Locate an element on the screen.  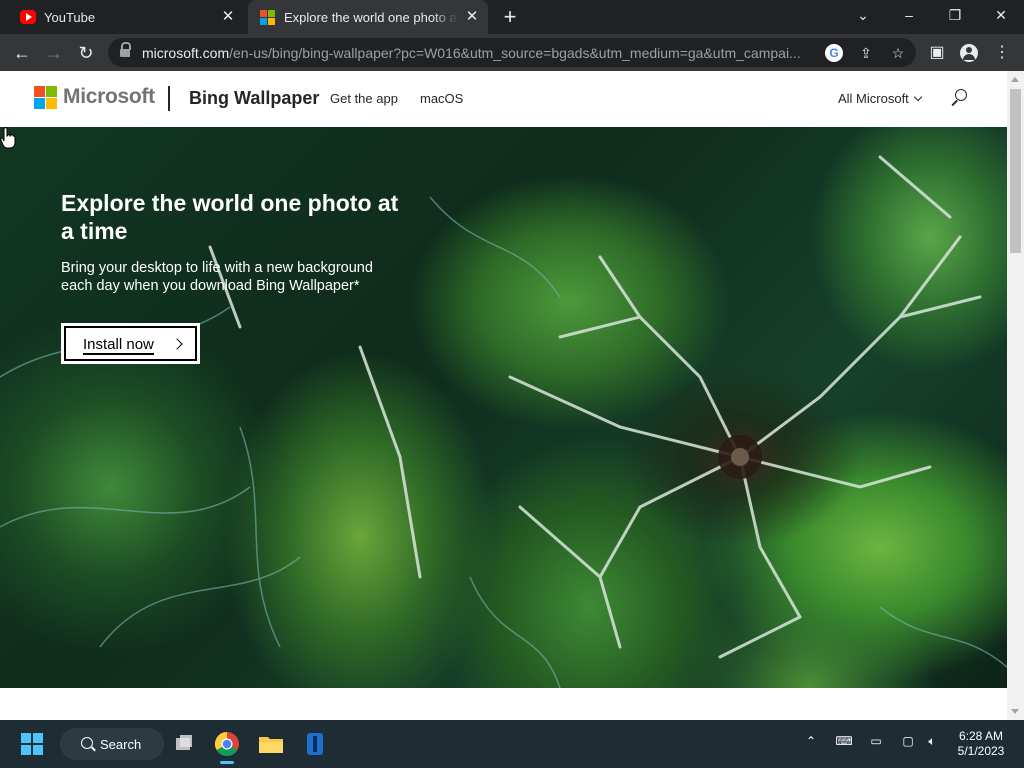
reload-button: ↻ is located at coordinates (86, 53).